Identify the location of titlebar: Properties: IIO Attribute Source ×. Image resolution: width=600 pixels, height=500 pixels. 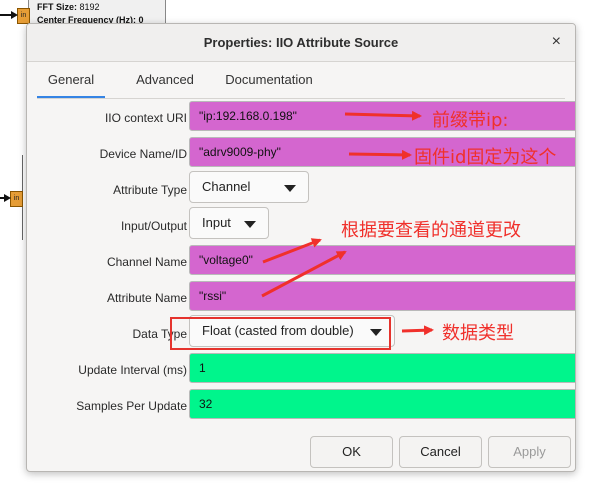
(301, 43).